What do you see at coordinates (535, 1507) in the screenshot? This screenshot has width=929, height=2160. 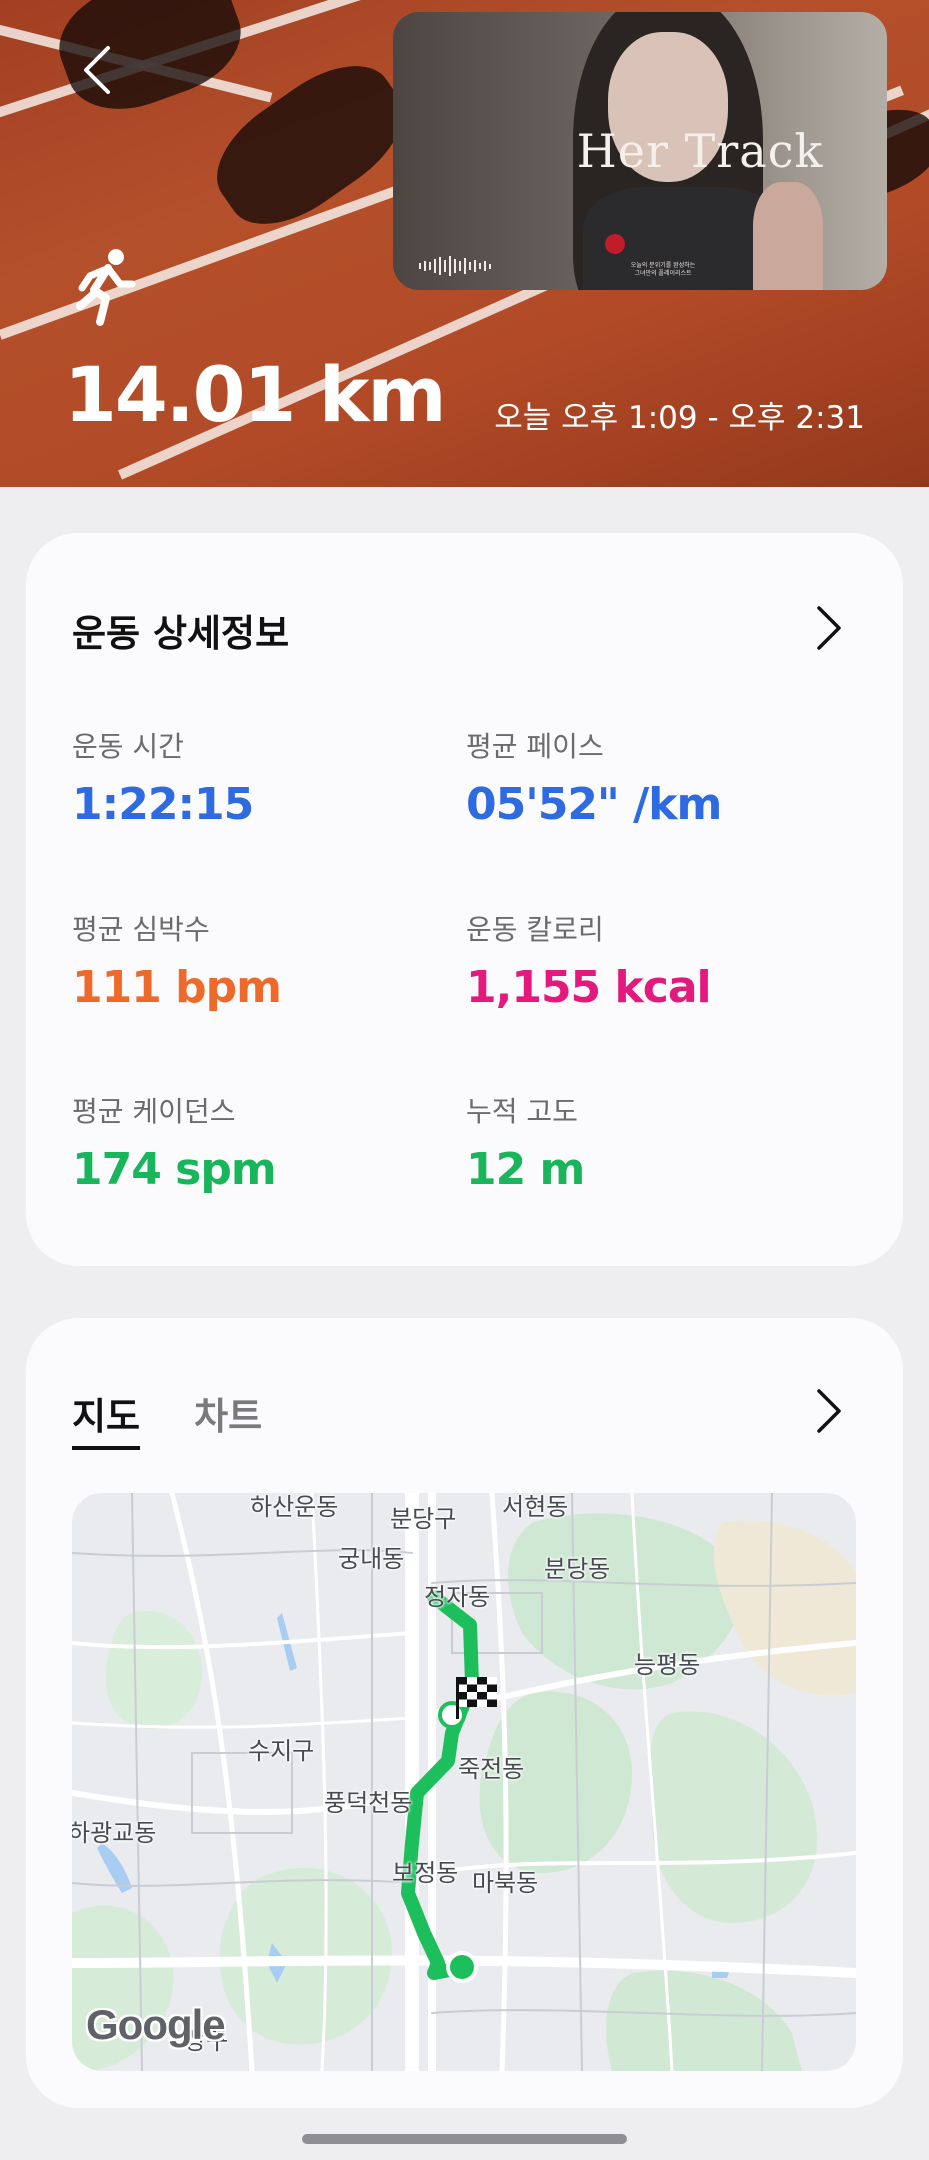 I see `map-place-label: 서현동` at bounding box center [535, 1507].